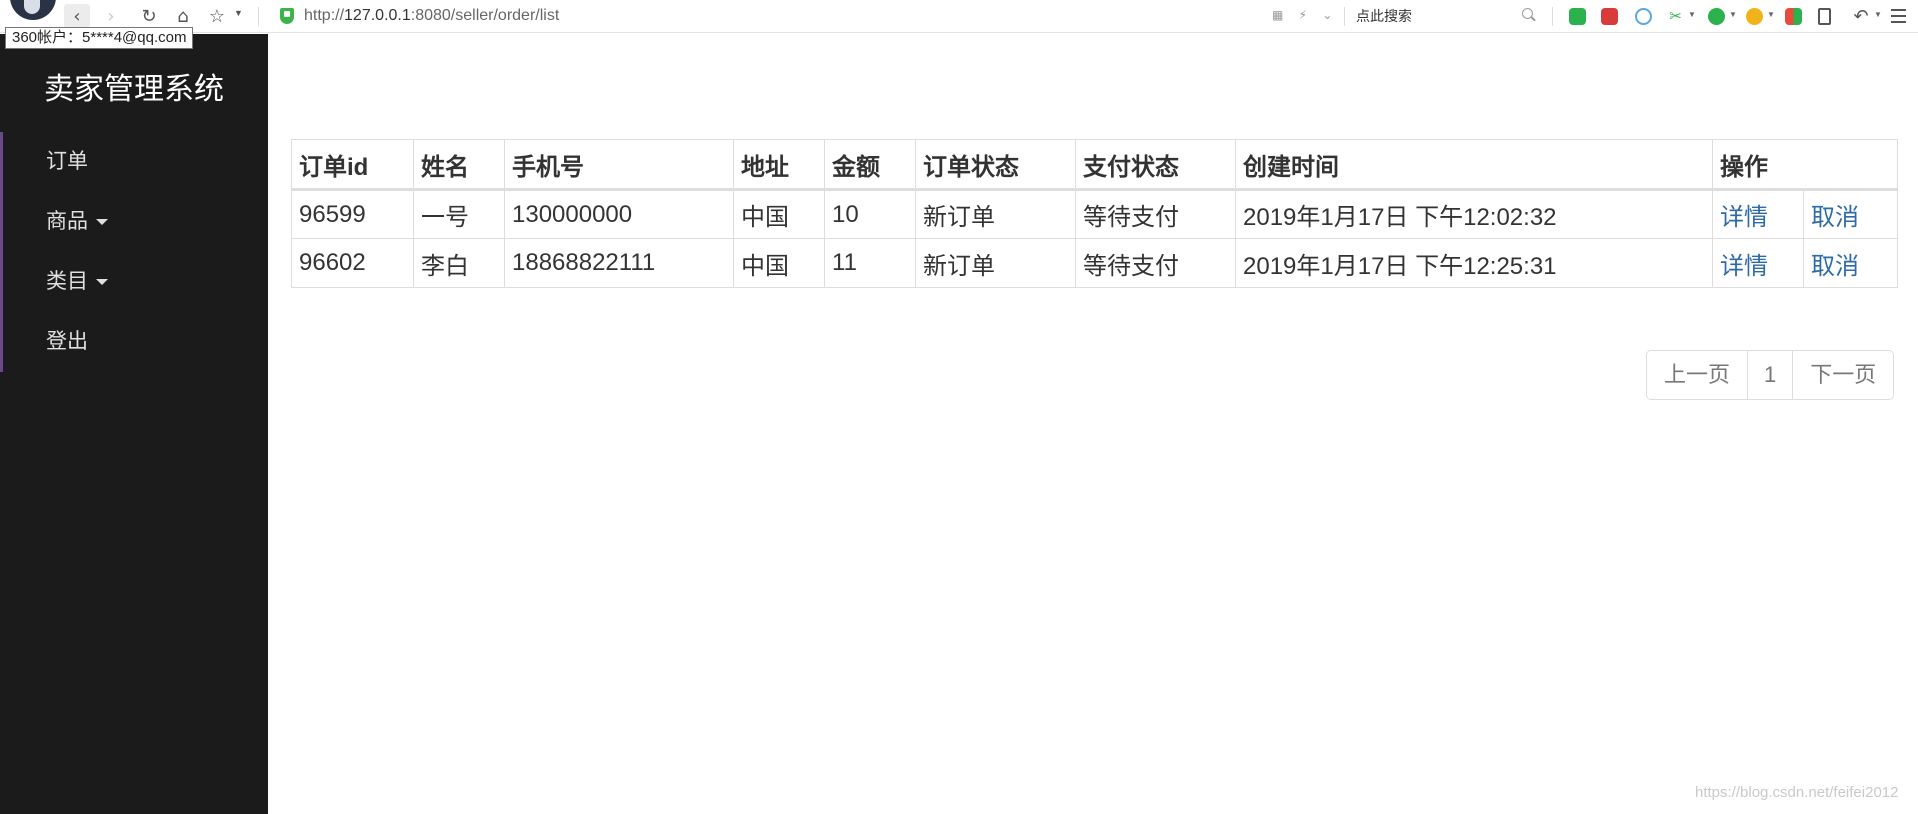 The image size is (1918, 814). What do you see at coordinates (1843, 375) in the screenshot?
I see `next-page-button: 下一页` at bounding box center [1843, 375].